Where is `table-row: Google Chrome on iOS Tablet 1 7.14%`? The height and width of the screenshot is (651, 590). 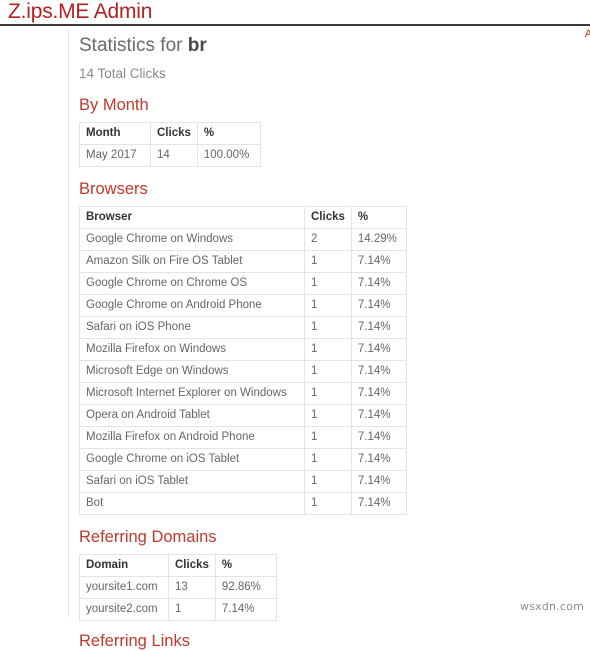 table-row: Google Chrome on iOS Tablet 1 7.14% is located at coordinates (243, 459).